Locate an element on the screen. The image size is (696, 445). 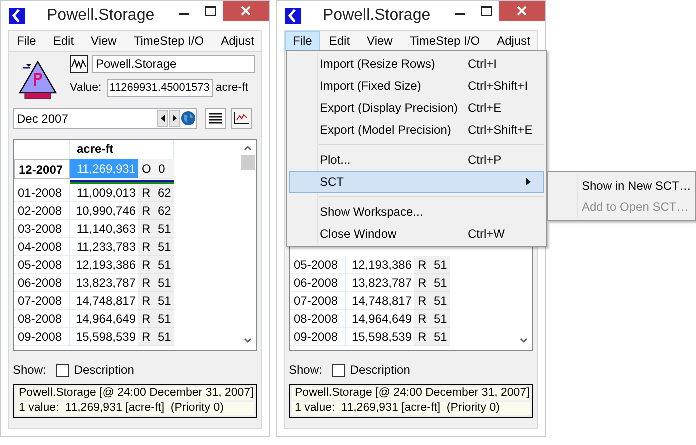
menu-item-label: SCT is located at coordinates (332, 182).